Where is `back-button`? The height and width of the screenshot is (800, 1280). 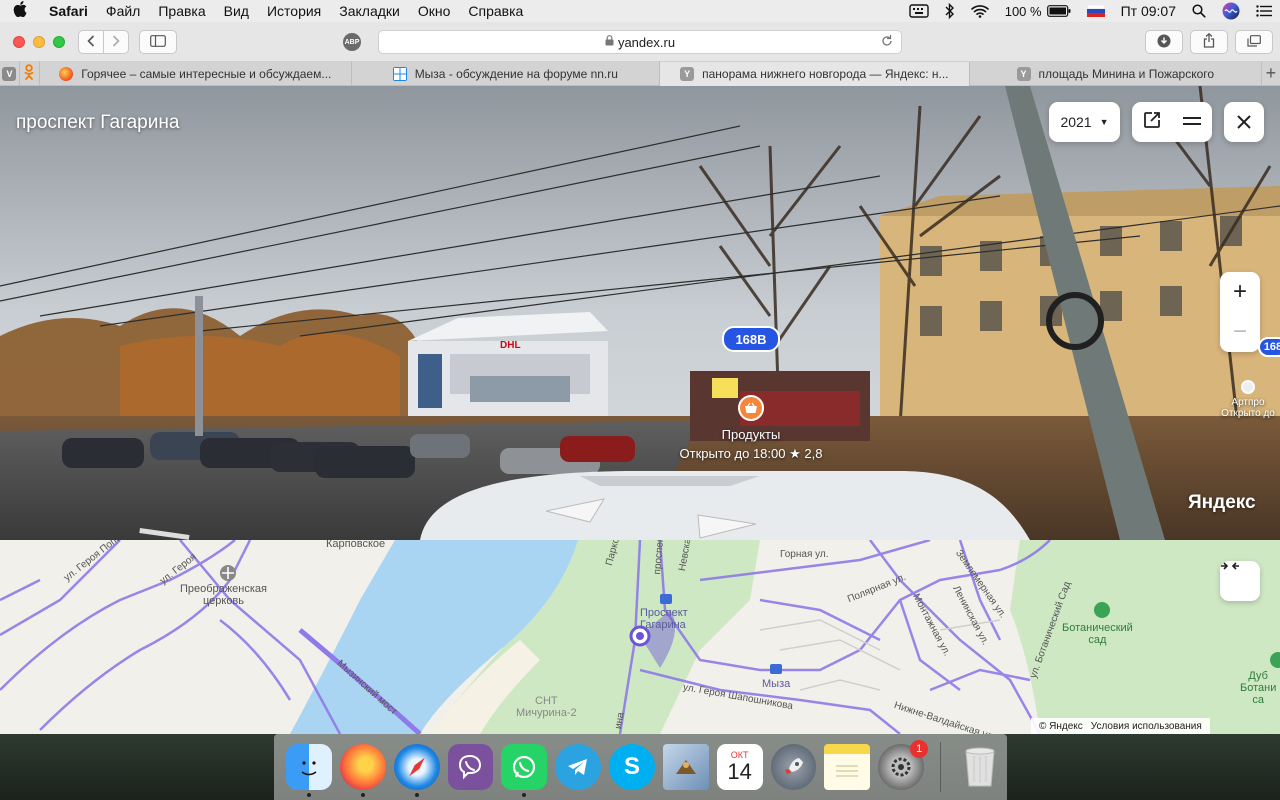 back-button is located at coordinates (91, 42).